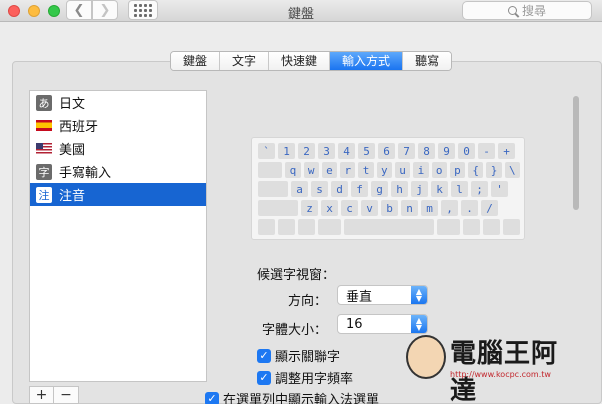 This screenshot has height=404, width=602. I want to click on key: j, so click(419, 189).